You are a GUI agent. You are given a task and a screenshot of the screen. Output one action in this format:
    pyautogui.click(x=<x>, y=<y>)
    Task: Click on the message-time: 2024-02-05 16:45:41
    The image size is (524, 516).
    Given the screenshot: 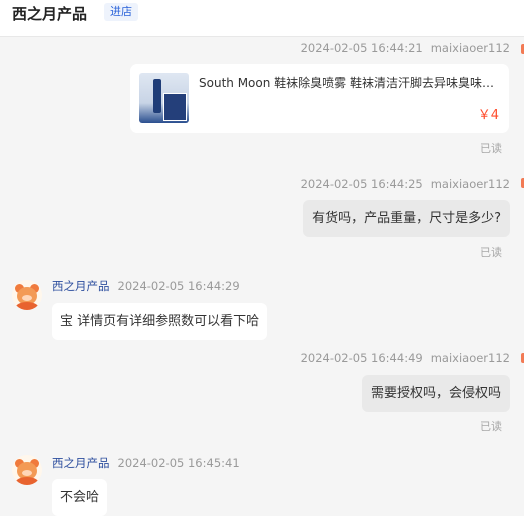 What is the action you would take?
    pyautogui.click(x=178, y=463)
    